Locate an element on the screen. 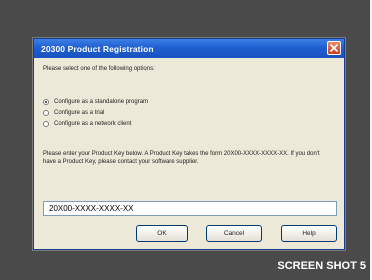 This screenshot has width=372, height=280. radio-trial is located at coordinates (46, 112).